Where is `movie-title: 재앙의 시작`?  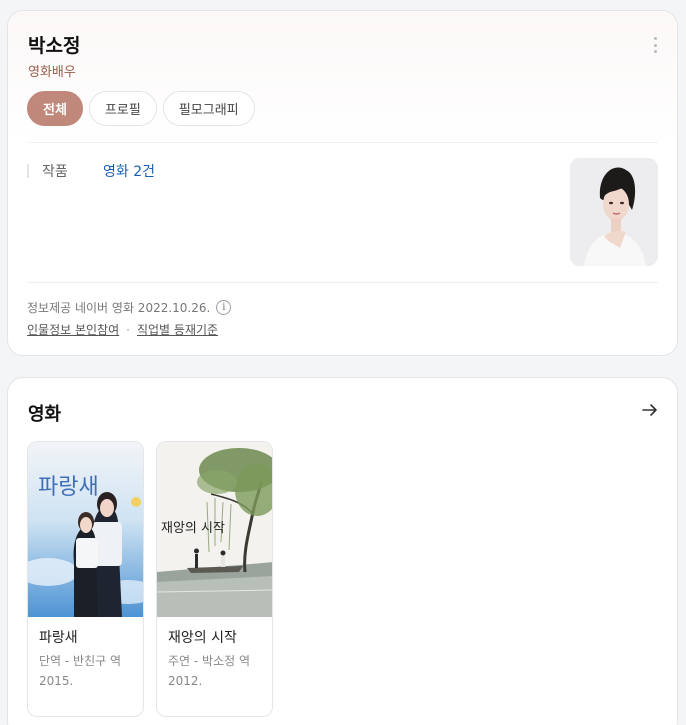 movie-title: 재앙의 시작 is located at coordinates (202, 638).